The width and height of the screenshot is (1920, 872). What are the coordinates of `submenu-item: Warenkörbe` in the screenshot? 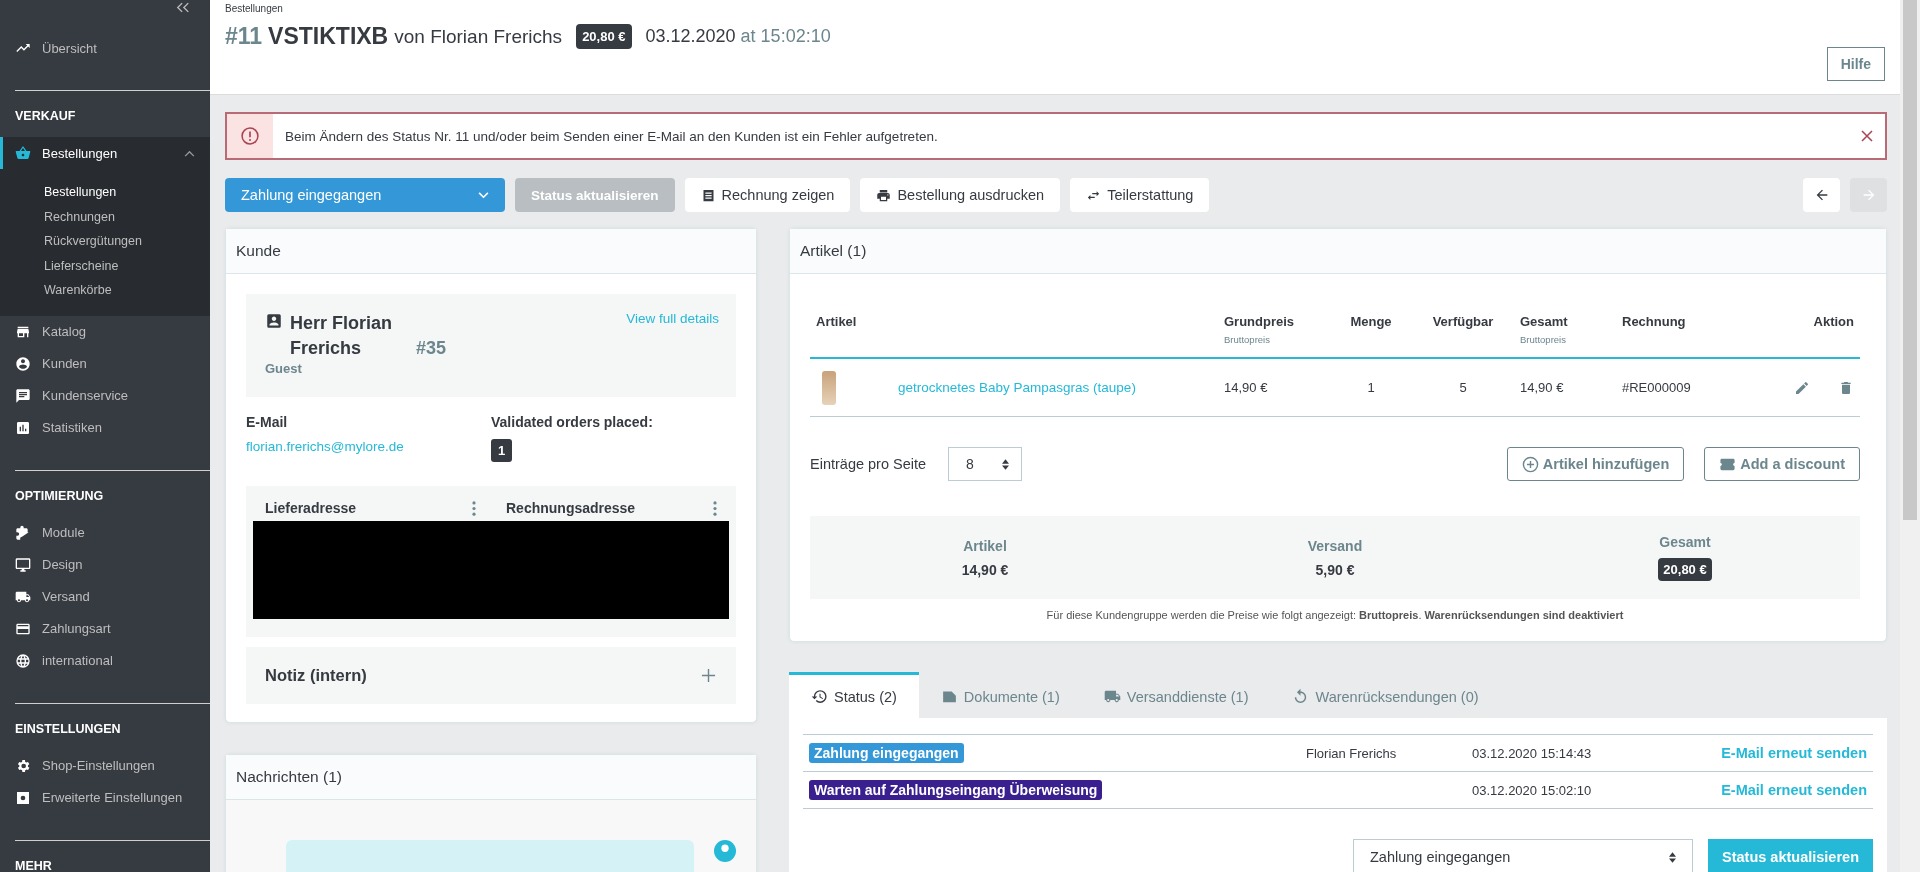 It's located at (105, 290).